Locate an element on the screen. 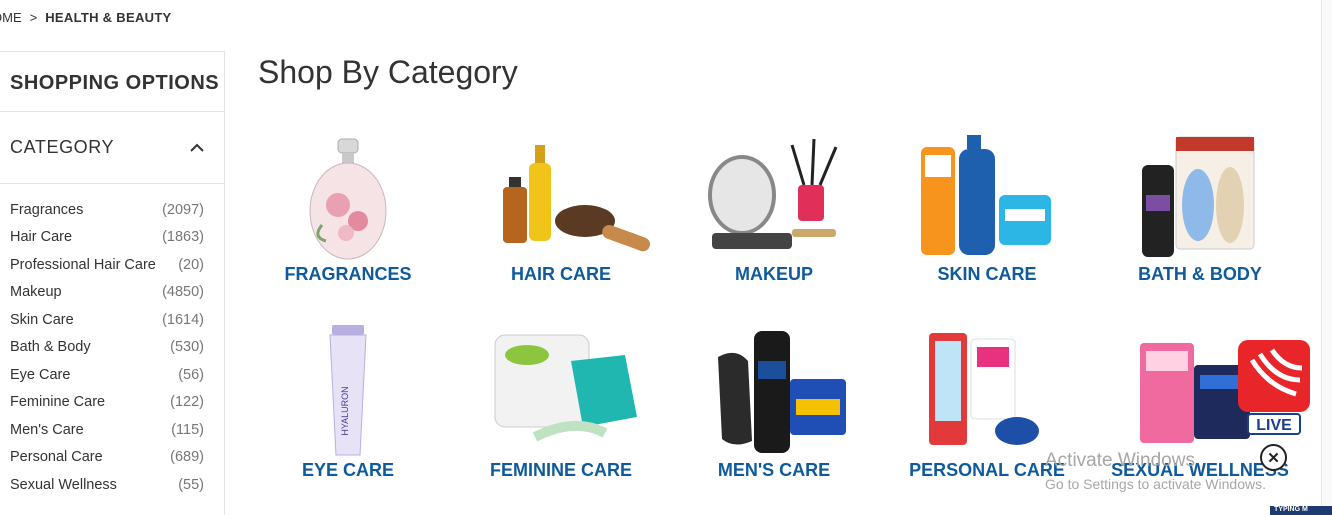 The image size is (1332, 515). category-item-label: Feminine Care is located at coordinates (58, 402).